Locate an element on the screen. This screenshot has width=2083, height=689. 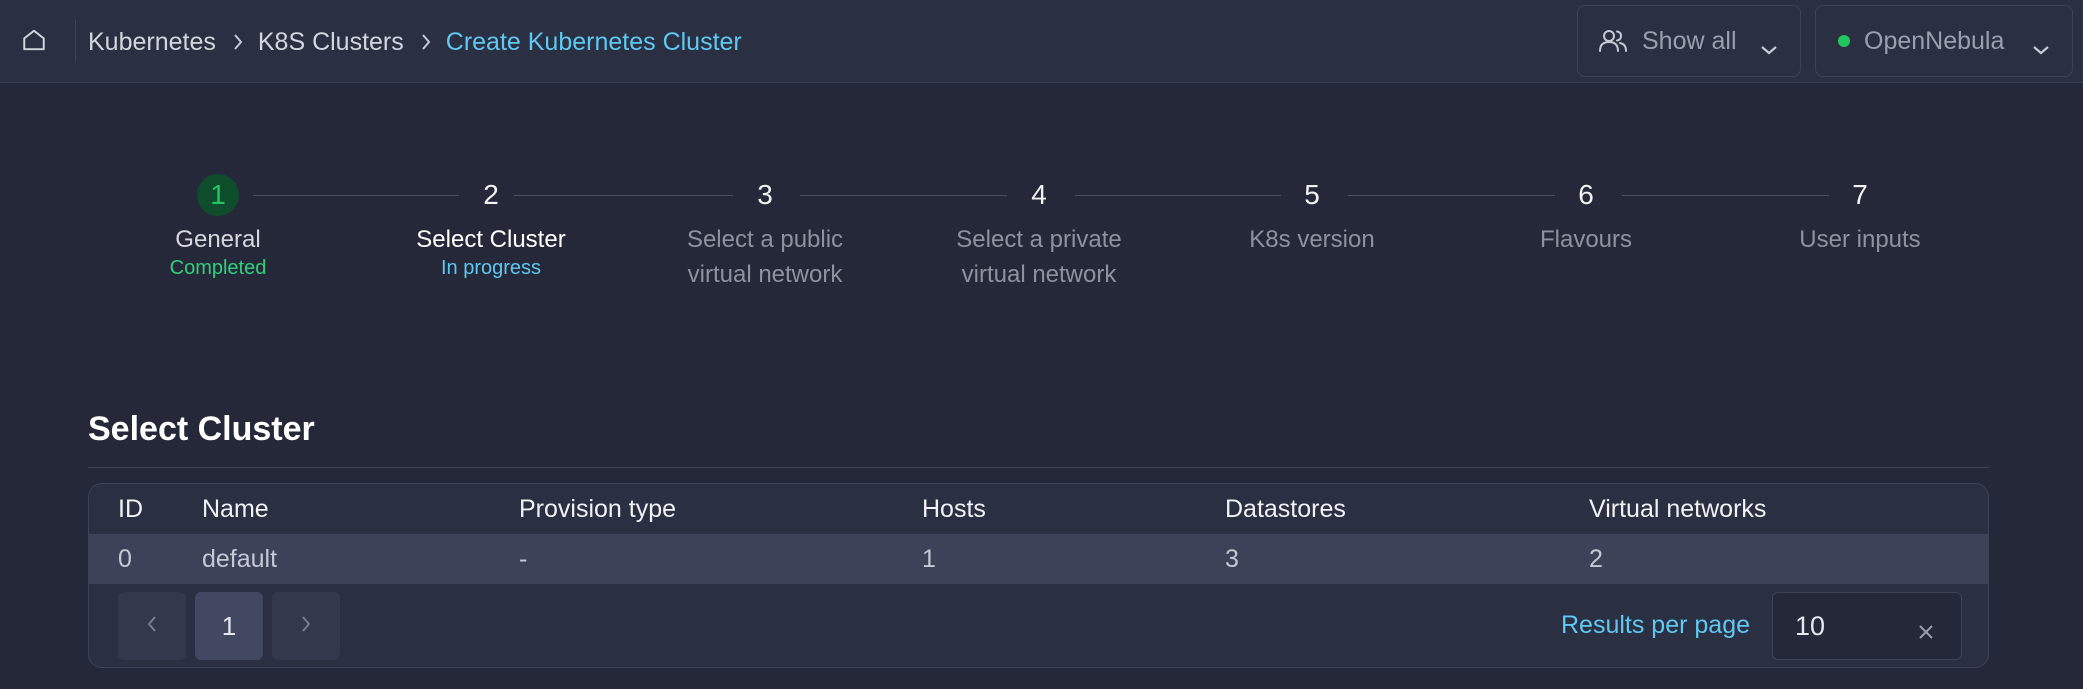
step-user-inputs: 7 User inputs is located at coordinates (1860, 215).